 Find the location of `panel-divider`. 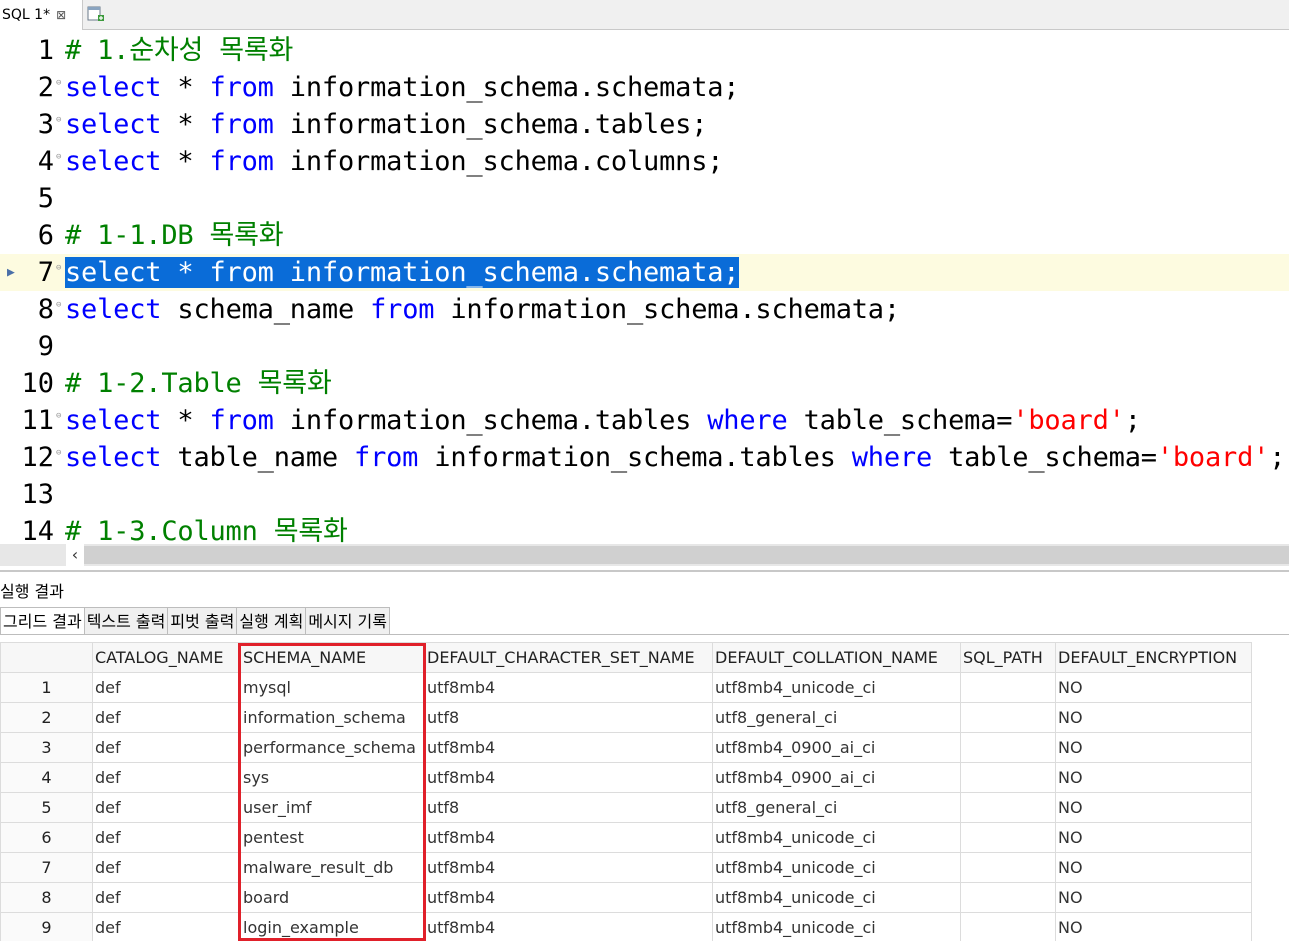

panel-divider is located at coordinates (644, 571).